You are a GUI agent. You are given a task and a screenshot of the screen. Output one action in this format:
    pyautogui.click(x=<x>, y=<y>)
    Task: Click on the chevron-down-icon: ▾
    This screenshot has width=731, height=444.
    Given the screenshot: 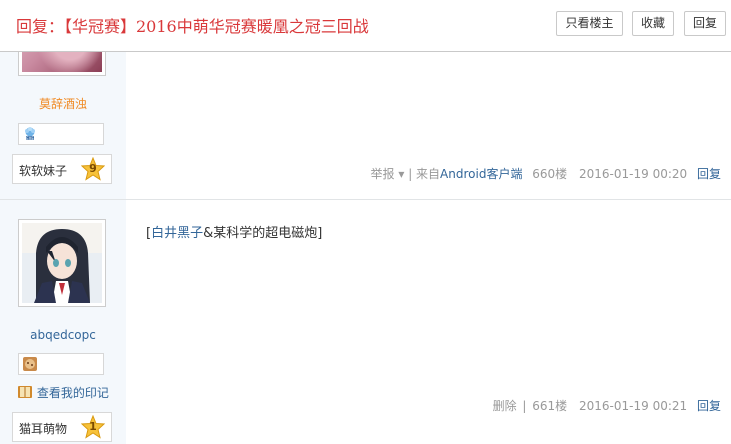 What is the action you would take?
    pyautogui.click(x=401, y=174)
    